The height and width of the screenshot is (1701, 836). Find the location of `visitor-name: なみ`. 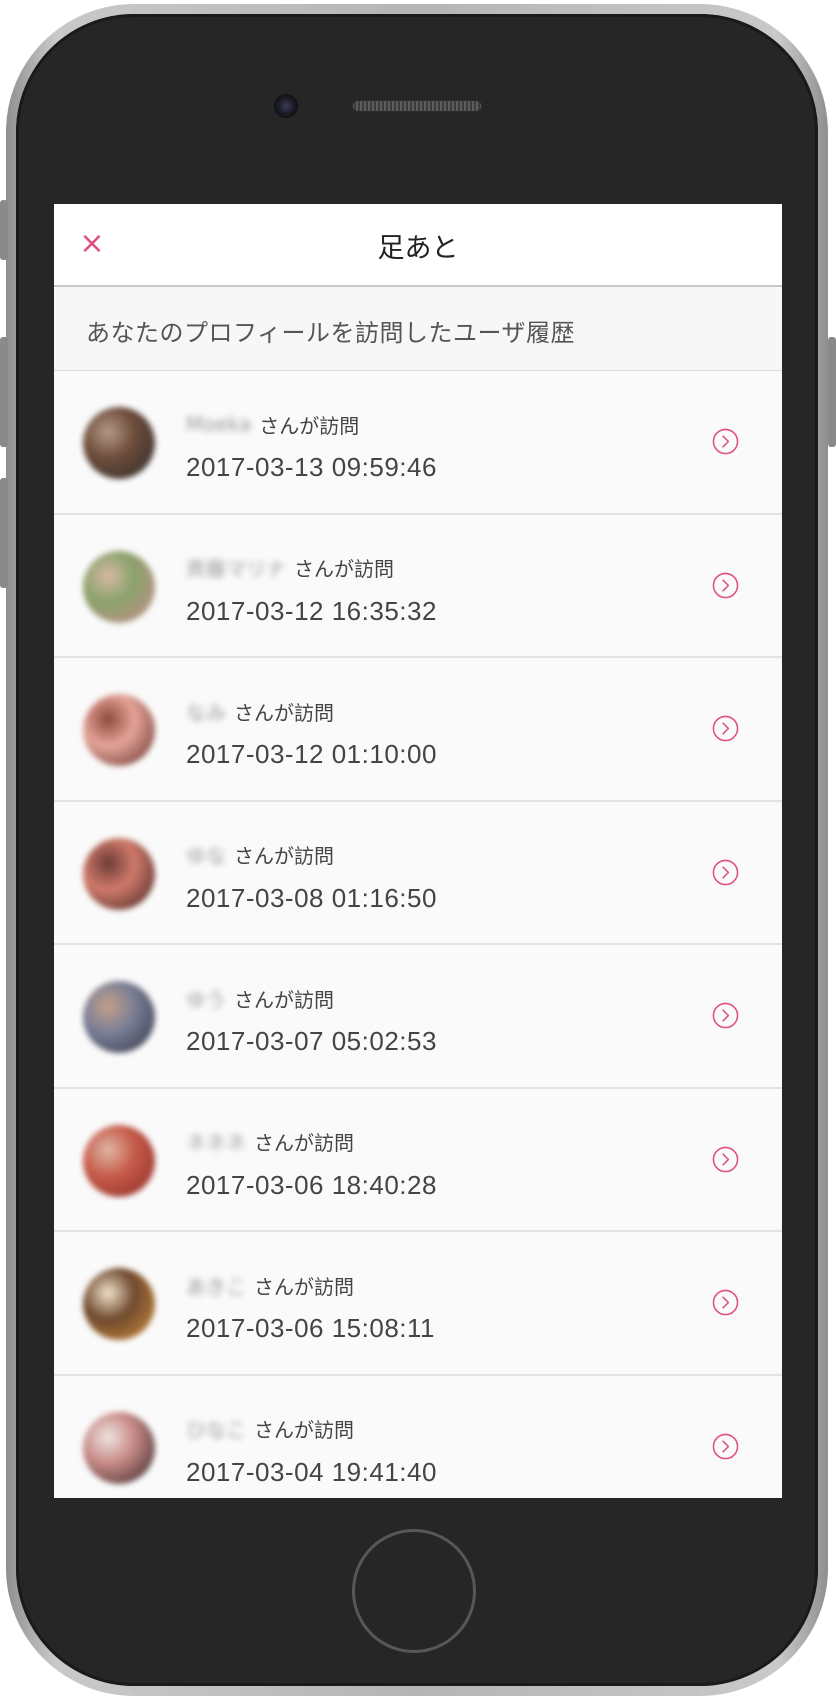

visitor-name: なみ is located at coordinates (206, 712).